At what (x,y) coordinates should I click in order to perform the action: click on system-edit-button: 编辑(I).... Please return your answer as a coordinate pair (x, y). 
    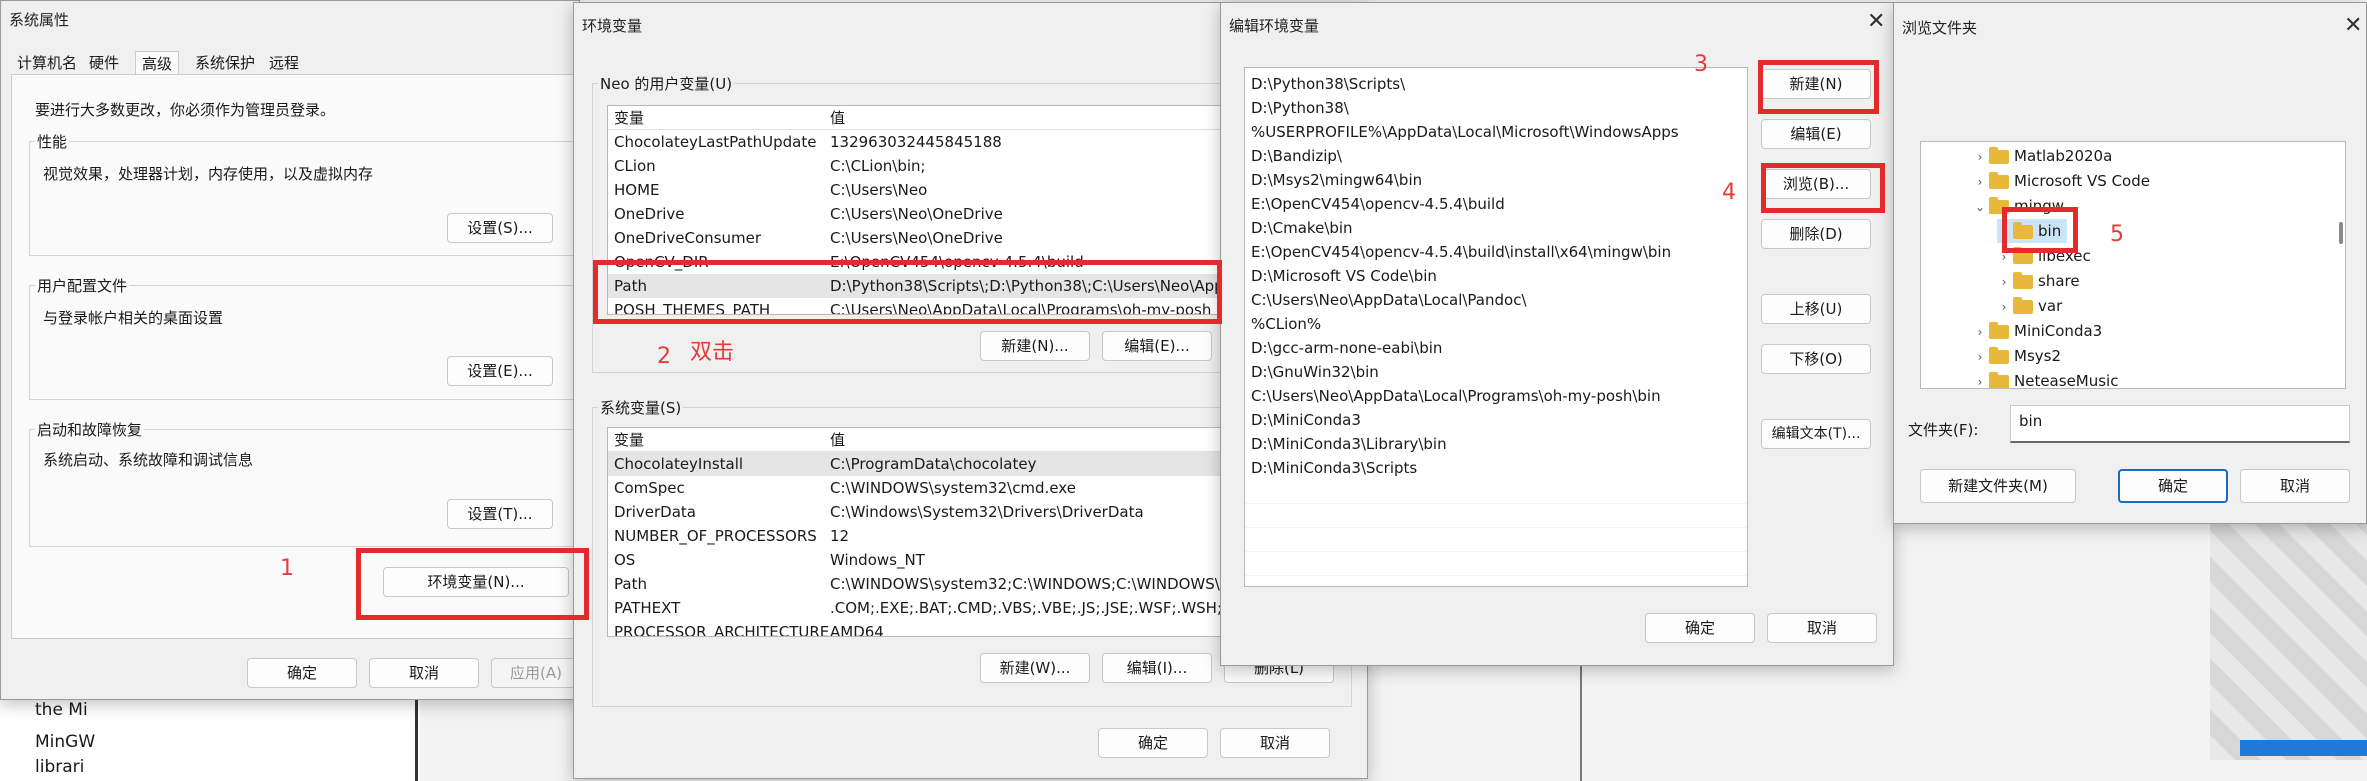
    Looking at the image, I should click on (1157, 668).